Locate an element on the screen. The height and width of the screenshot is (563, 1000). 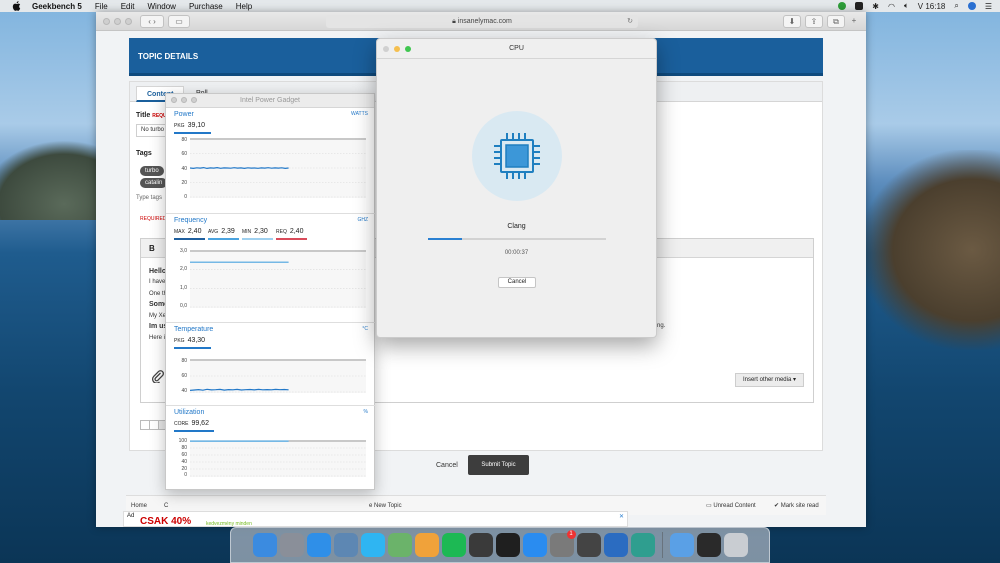
control-center-icon: ☰ is located at coordinates (988, 6).